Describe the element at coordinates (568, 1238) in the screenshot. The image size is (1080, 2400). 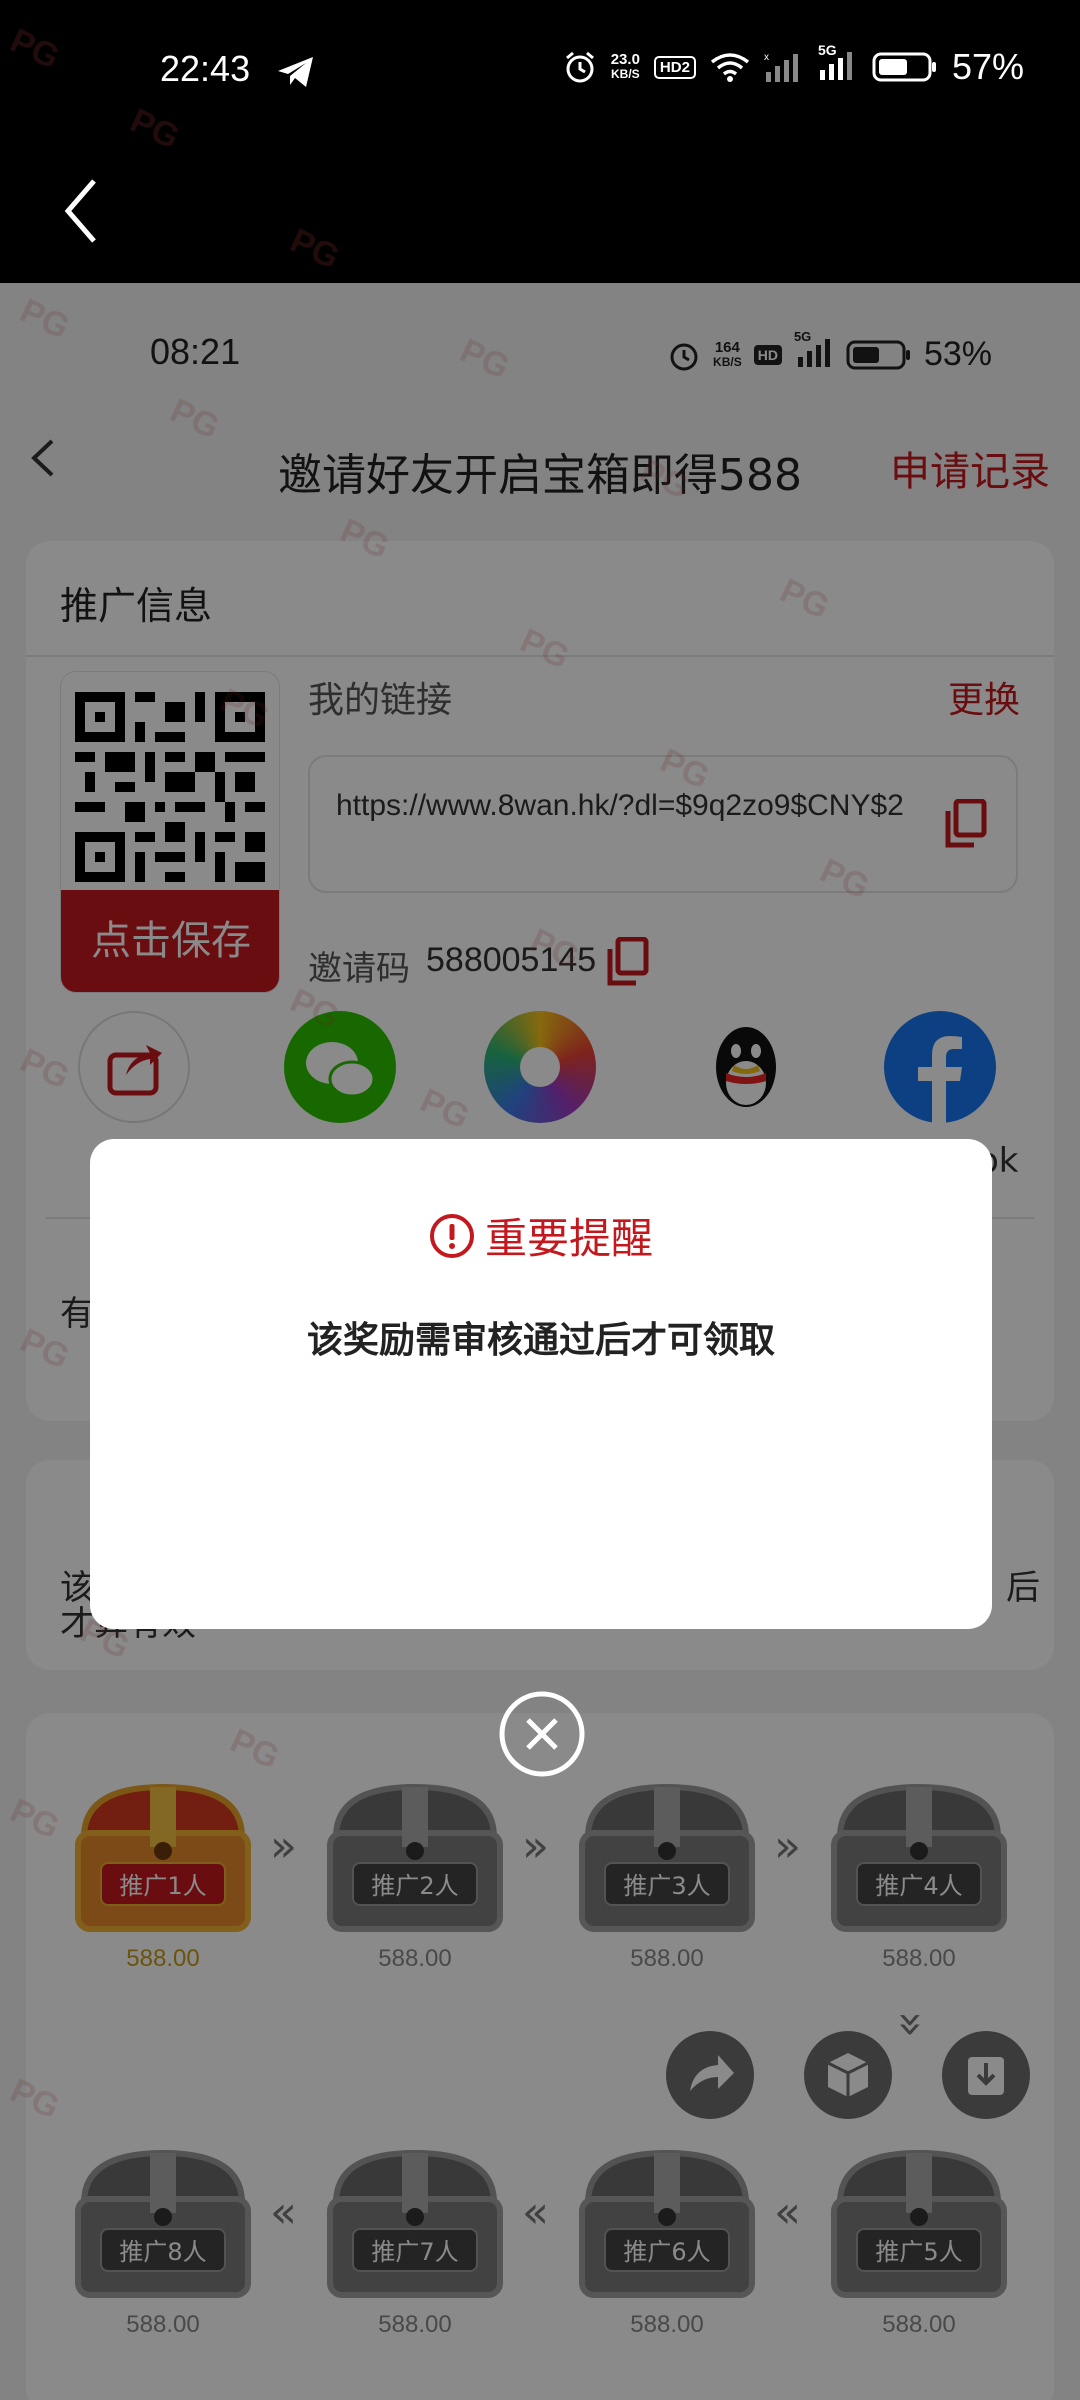
I see `dialog-title-text: 重要提醒` at that location.